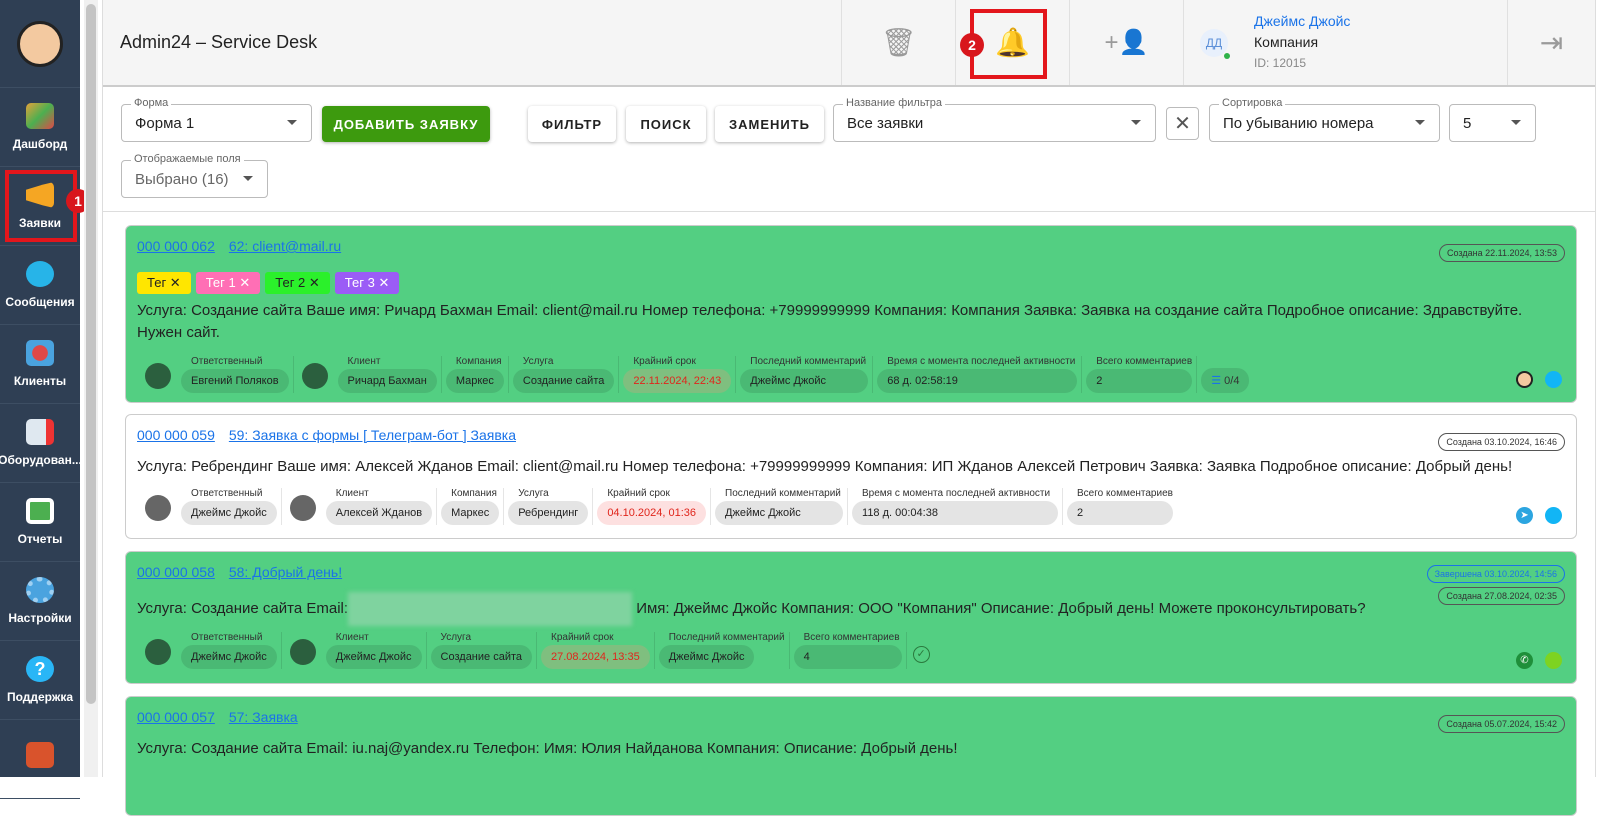 The height and width of the screenshot is (816, 1600). What do you see at coordinates (1524, 515) in the screenshot?
I see `telegram-icon: ➤` at bounding box center [1524, 515].